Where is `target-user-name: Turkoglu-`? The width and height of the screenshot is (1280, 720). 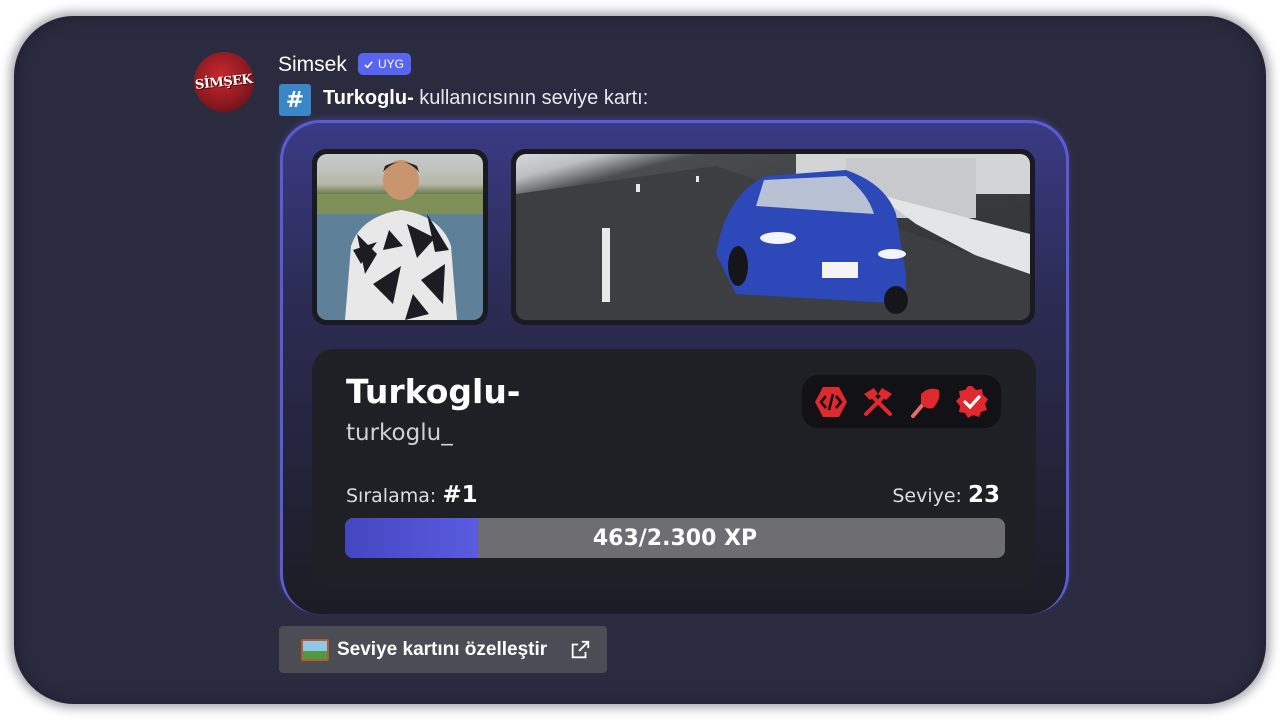
target-user-name: Turkoglu- is located at coordinates (368, 98).